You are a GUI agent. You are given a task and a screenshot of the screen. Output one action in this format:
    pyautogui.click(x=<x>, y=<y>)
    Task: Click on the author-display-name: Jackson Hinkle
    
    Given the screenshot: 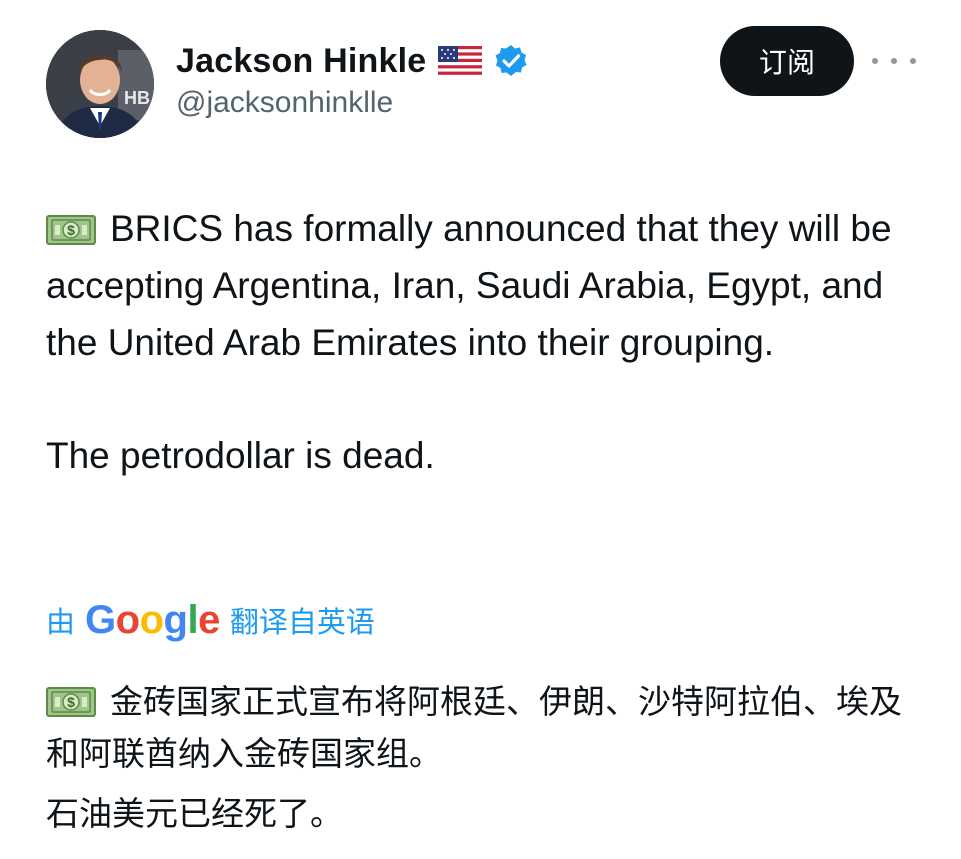 What is the action you would take?
    pyautogui.click(x=301, y=61)
    